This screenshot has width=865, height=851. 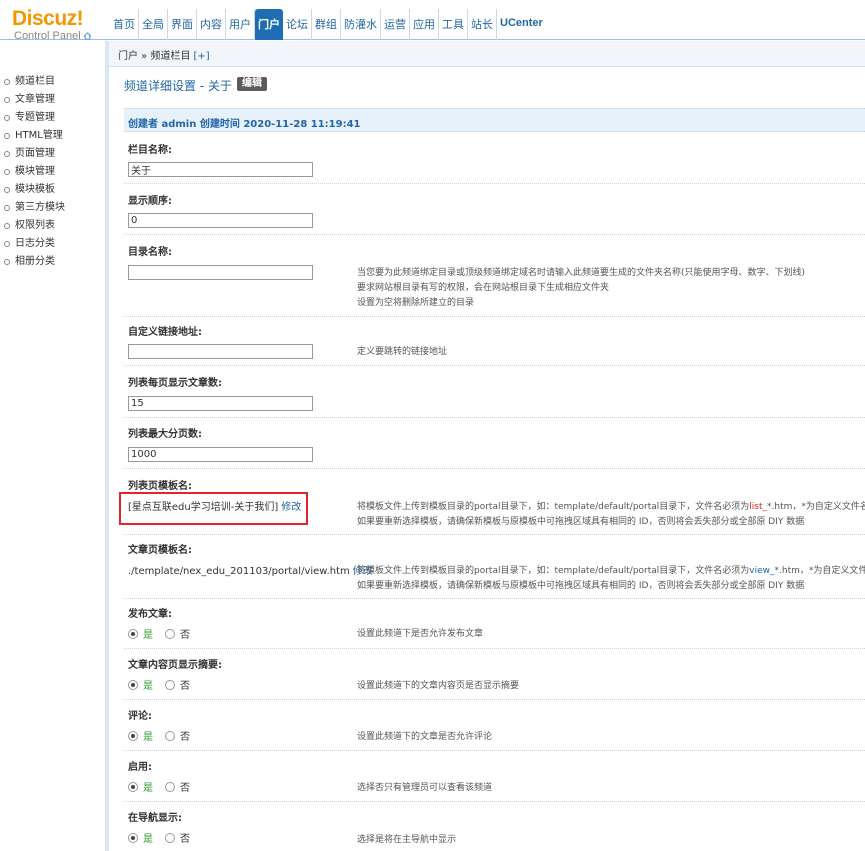 What do you see at coordinates (326, 24) in the screenshot?
I see `nav-group: 群组` at bounding box center [326, 24].